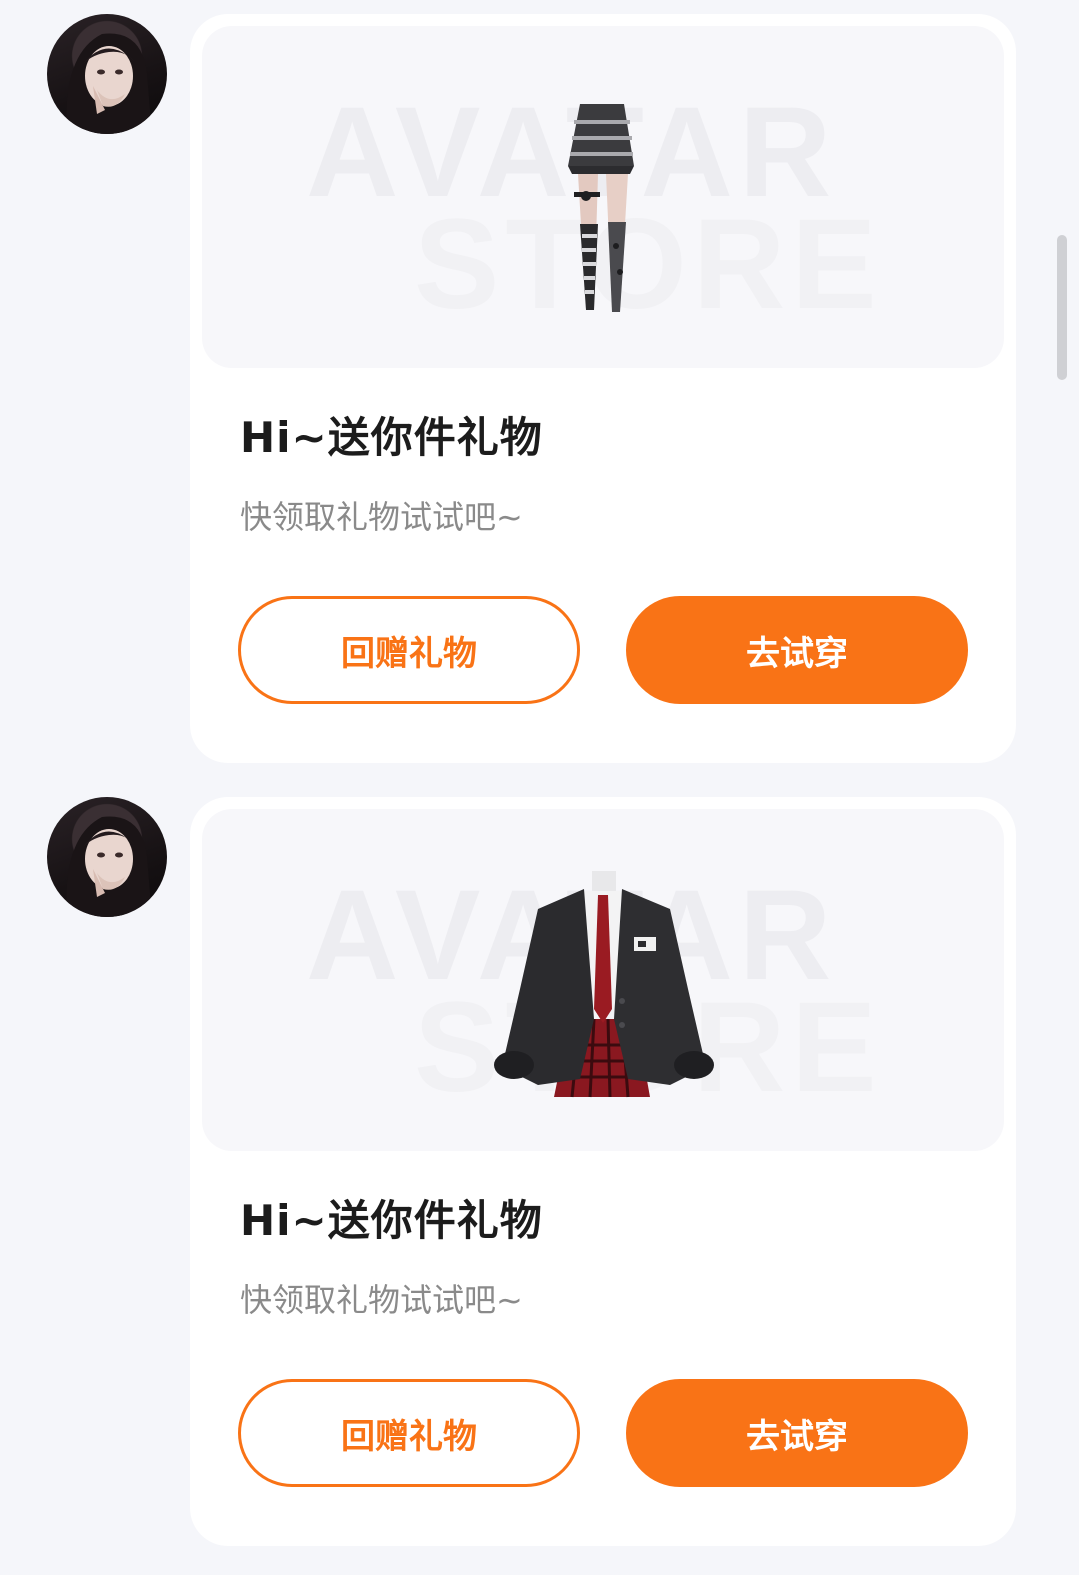  I want to click on skirt-stockings-icon, so click(601, 208).